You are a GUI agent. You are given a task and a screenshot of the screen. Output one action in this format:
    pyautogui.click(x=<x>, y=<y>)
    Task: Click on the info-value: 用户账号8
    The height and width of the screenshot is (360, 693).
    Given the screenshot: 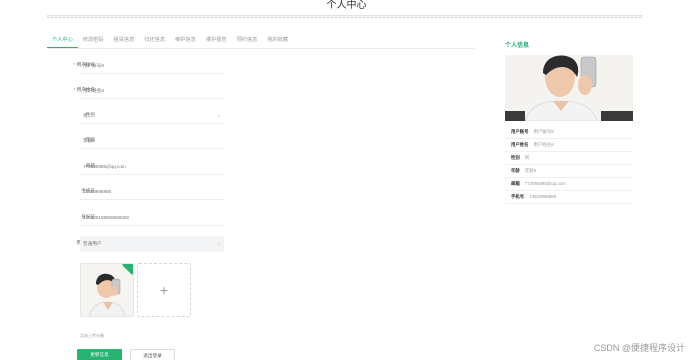 What is the action you would take?
    pyautogui.click(x=543, y=131)
    